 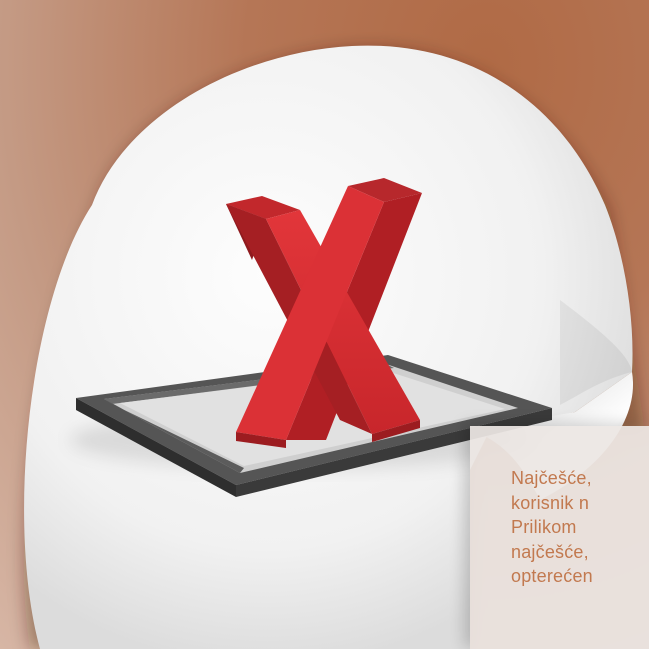 I want to click on info-line: Najčešće,, so click(x=551, y=478).